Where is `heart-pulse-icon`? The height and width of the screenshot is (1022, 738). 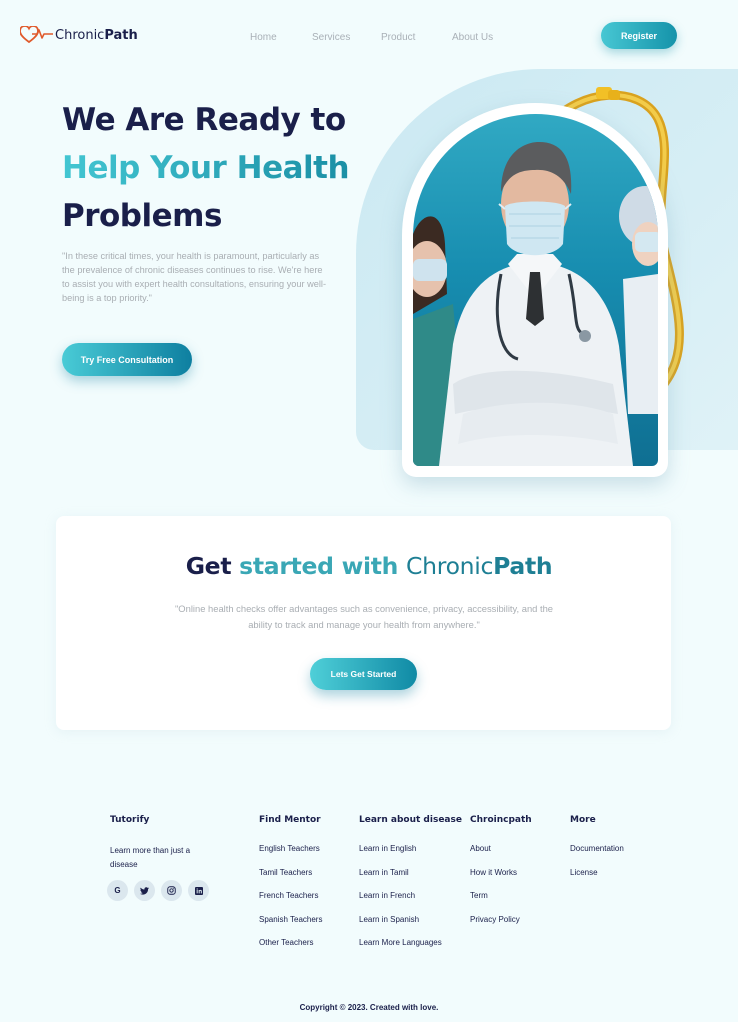 heart-pulse-icon is located at coordinates (36, 35).